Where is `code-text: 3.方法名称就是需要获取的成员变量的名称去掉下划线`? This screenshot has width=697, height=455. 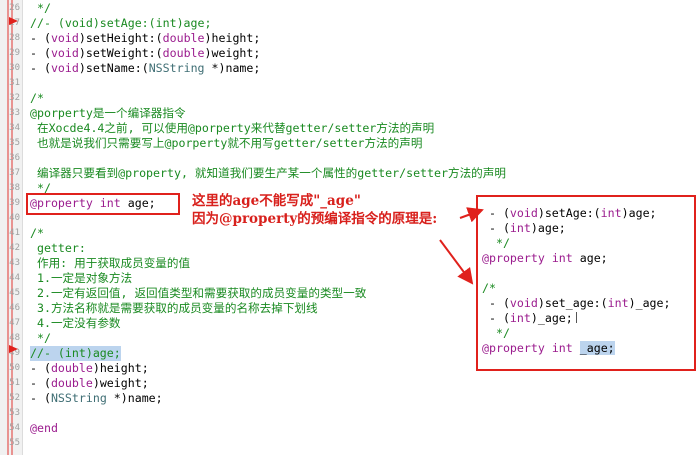
code-text: 3.方法名称就是需要获取的成员变量的名称去掉下划线 is located at coordinates (174, 308).